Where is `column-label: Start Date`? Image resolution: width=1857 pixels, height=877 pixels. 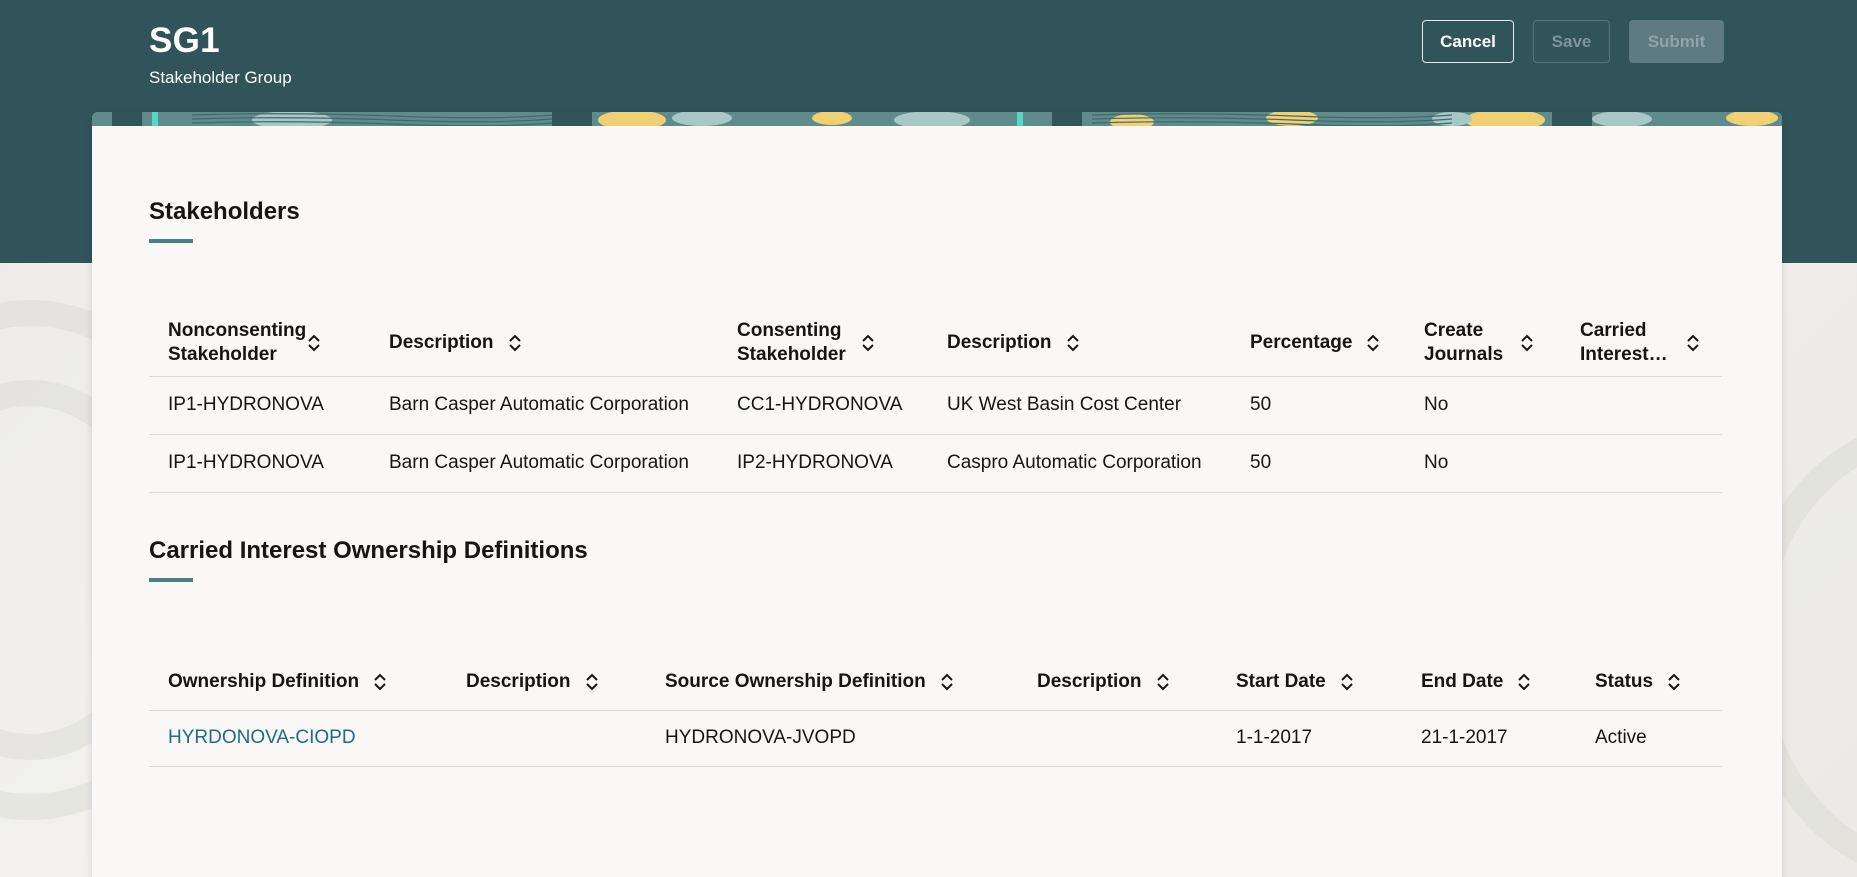 column-label: Start Date is located at coordinates (1281, 681).